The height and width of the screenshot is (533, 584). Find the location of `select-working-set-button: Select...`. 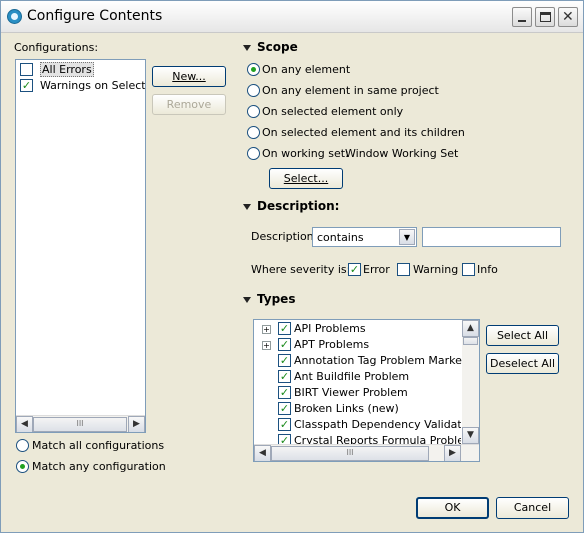

select-working-set-button: Select... is located at coordinates (306, 178).